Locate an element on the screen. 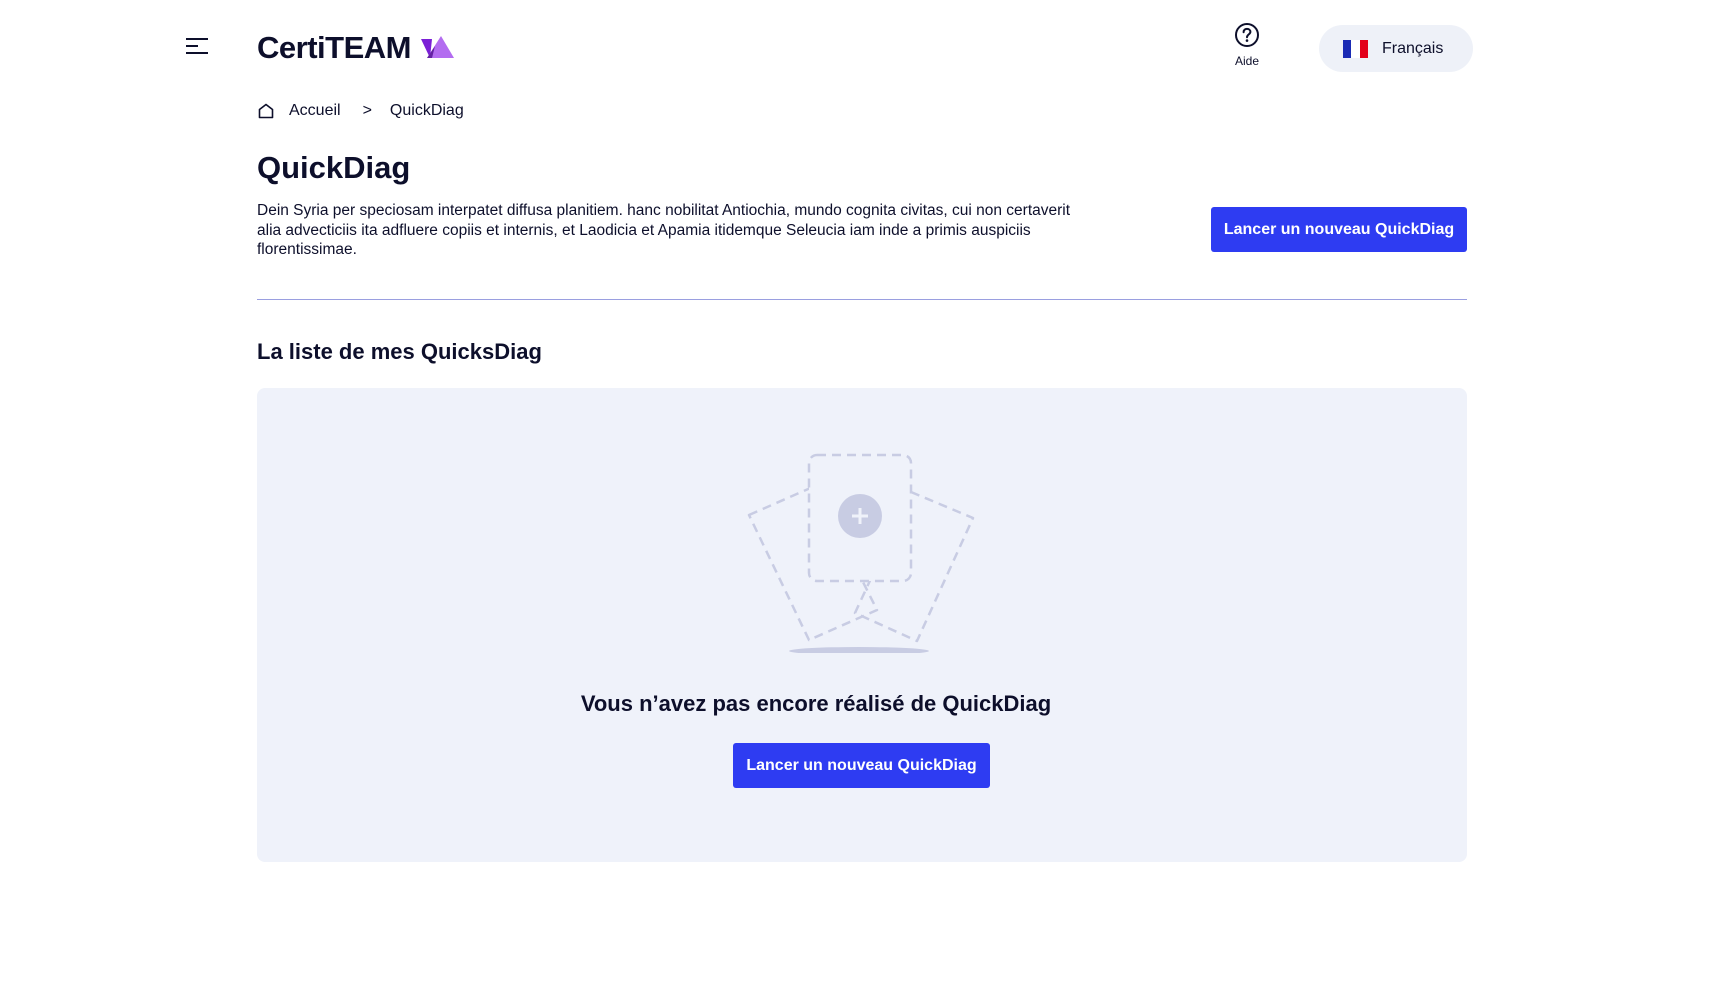 The image size is (1710, 1000). logo-text: CertiTEAM is located at coordinates (334, 47).